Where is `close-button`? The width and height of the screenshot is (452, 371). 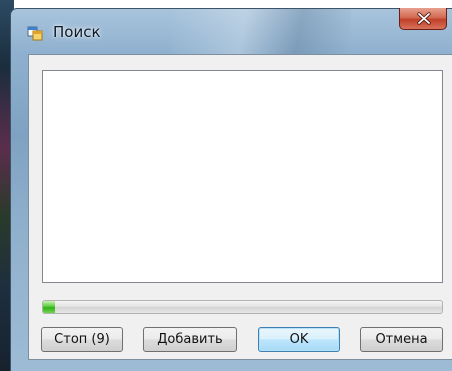
close-button is located at coordinates (423, 19).